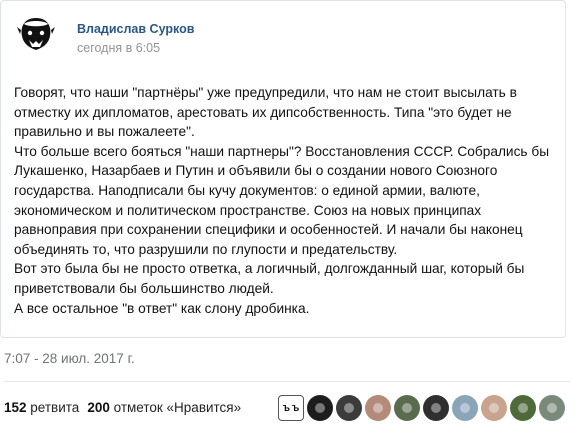 This screenshot has width=580, height=437. I want to click on post-text-line: приветствовали бы большинство людей., so click(144, 288).